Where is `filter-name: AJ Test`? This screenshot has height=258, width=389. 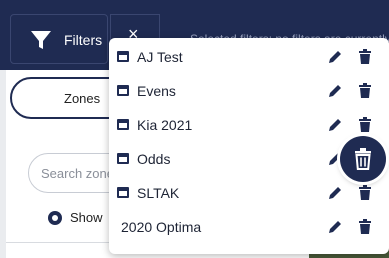
filter-name: AJ Test is located at coordinates (160, 57).